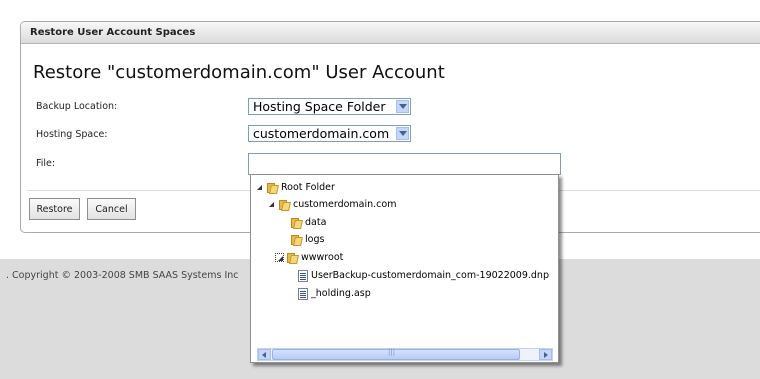 The image size is (760, 379). I want to click on tree-node-holding-file: _holding.asp, so click(334, 294).